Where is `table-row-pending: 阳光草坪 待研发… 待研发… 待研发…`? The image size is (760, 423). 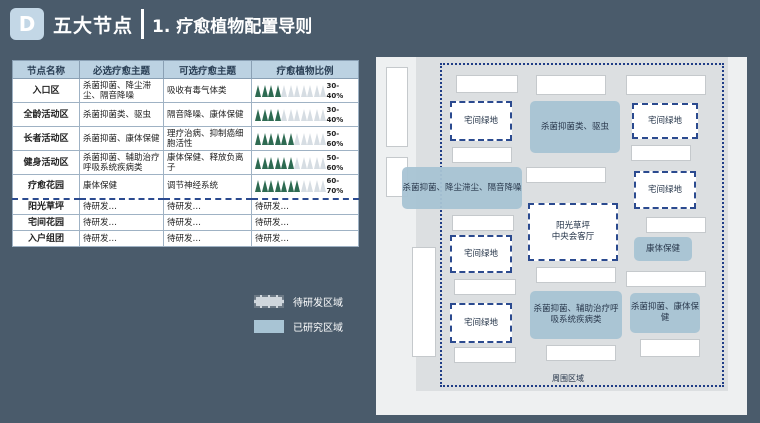
table-row-pending: 阳光草坪 待研发… 待研发… 待研发… is located at coordinates (185, 206).